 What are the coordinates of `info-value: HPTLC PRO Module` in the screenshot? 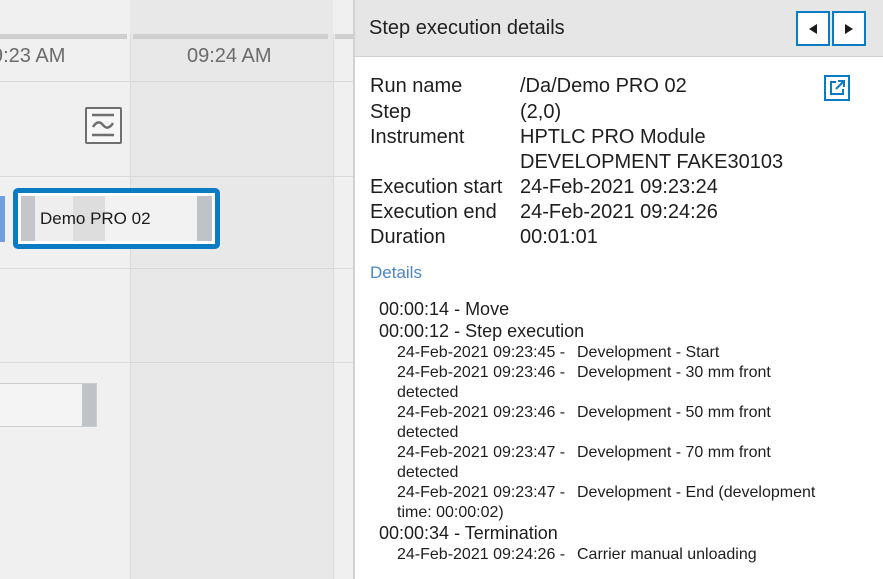 It's located at (613, 137).